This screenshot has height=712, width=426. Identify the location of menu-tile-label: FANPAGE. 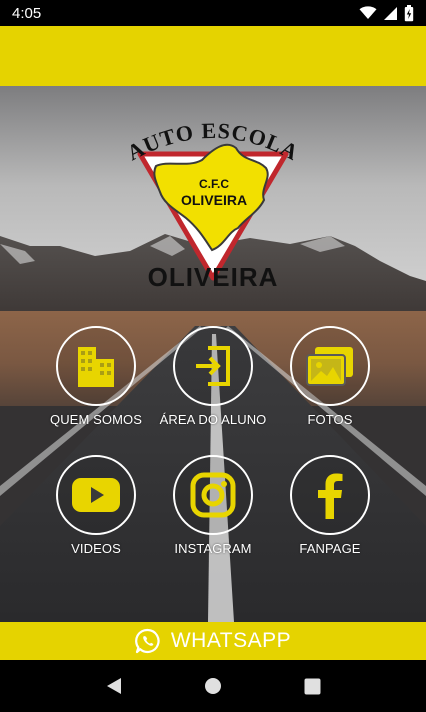
(330, 548).